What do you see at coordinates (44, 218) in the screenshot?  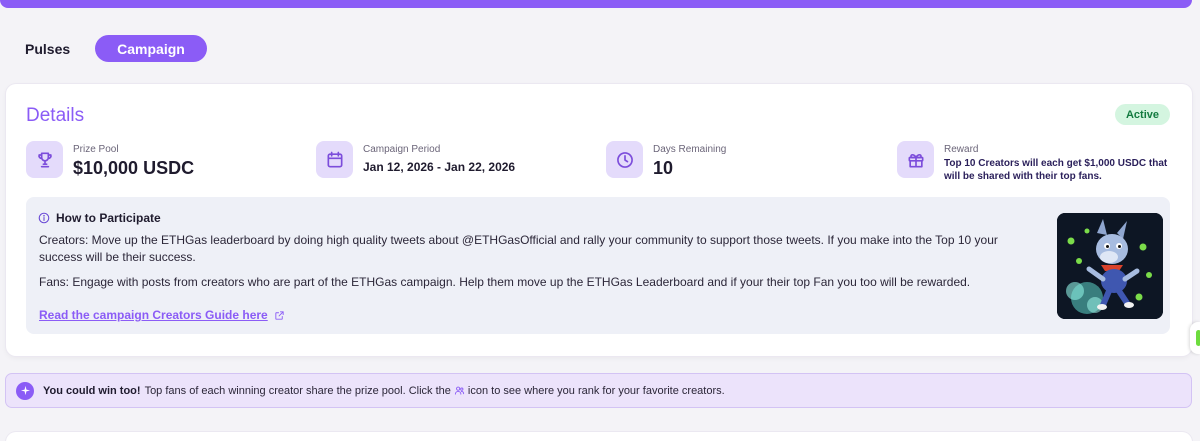 I see `info-icon` at bounding box center [44, 218].